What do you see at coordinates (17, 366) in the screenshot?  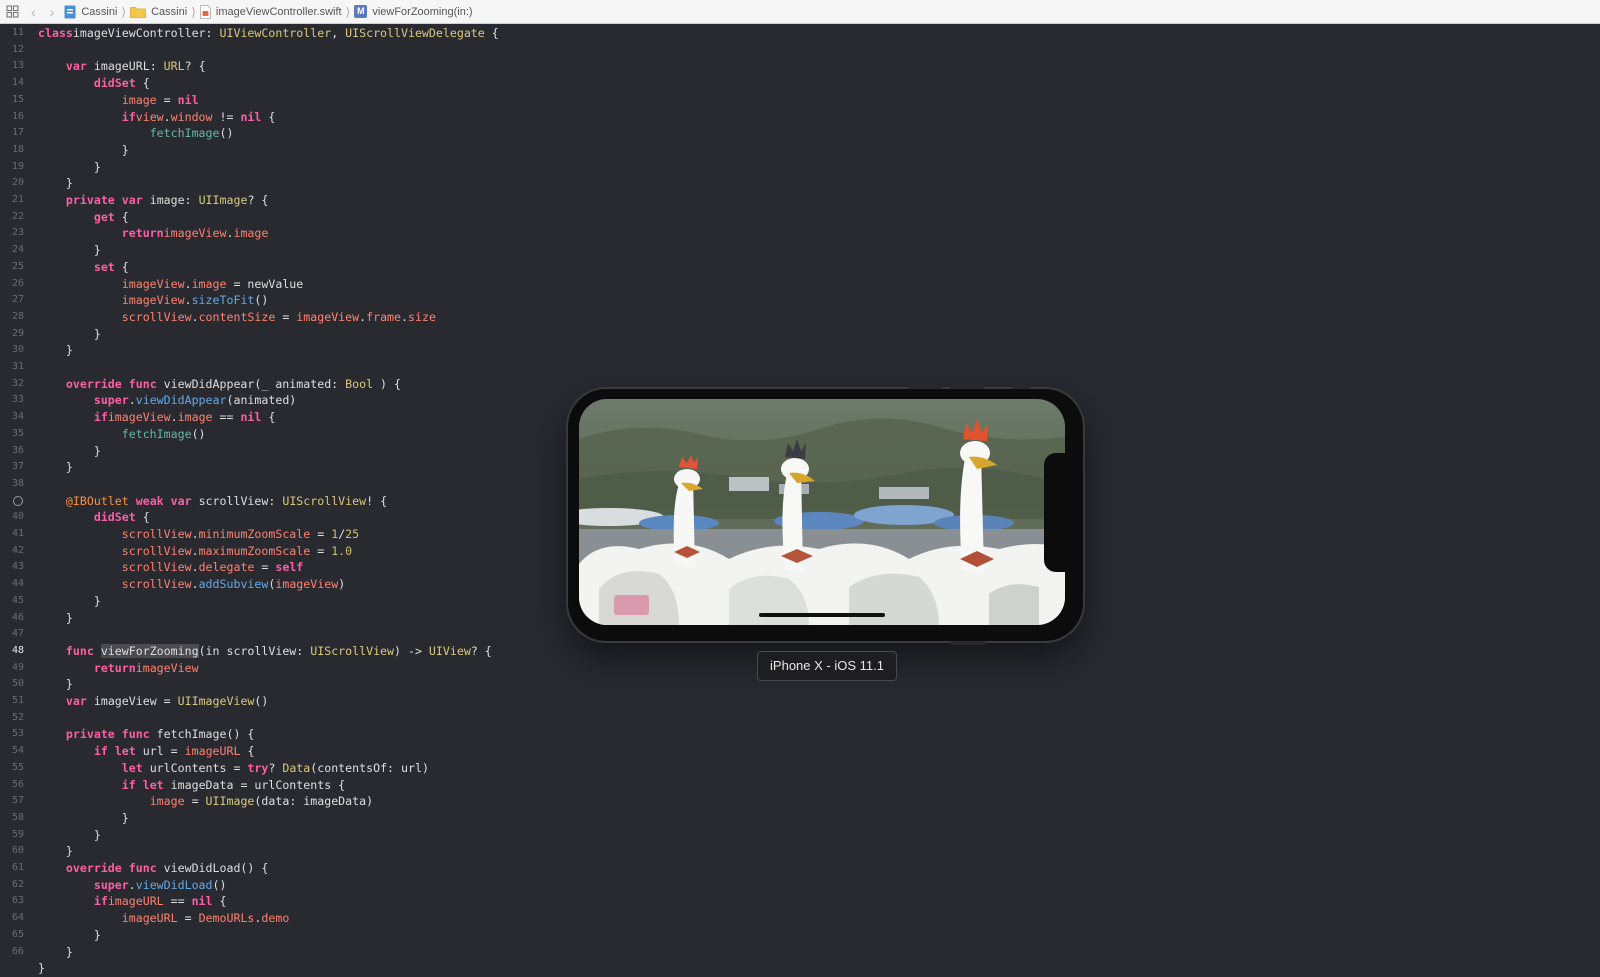 I see `line-number: 31` at bounding box center [17, 366].